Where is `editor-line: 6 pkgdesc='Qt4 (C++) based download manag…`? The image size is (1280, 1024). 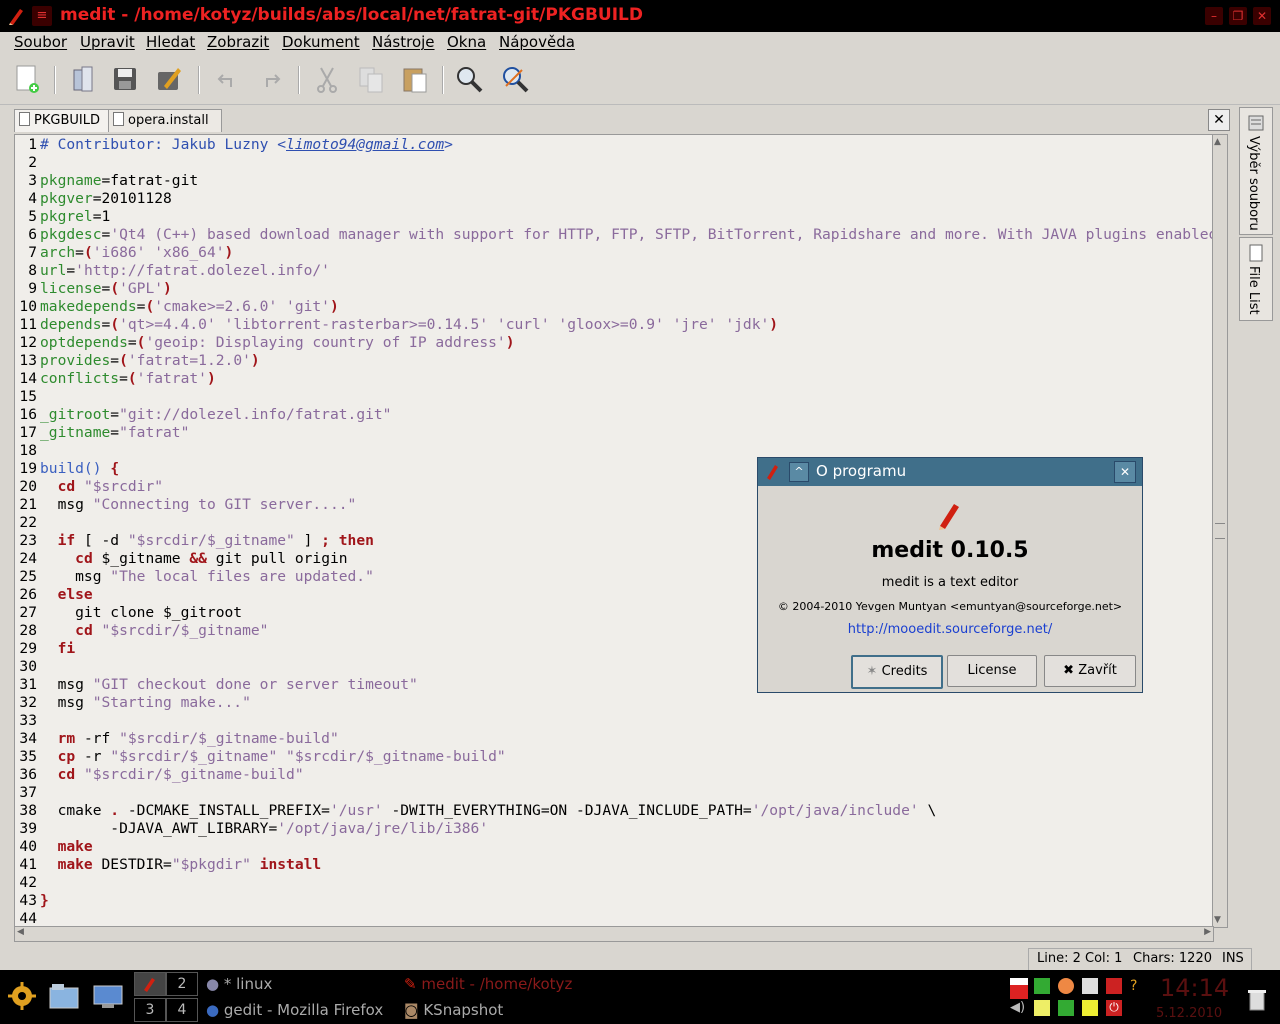 editor-line: 6 pkgdesc='Qt4 (C++) based download manag… is located at coordinates (614, 235).